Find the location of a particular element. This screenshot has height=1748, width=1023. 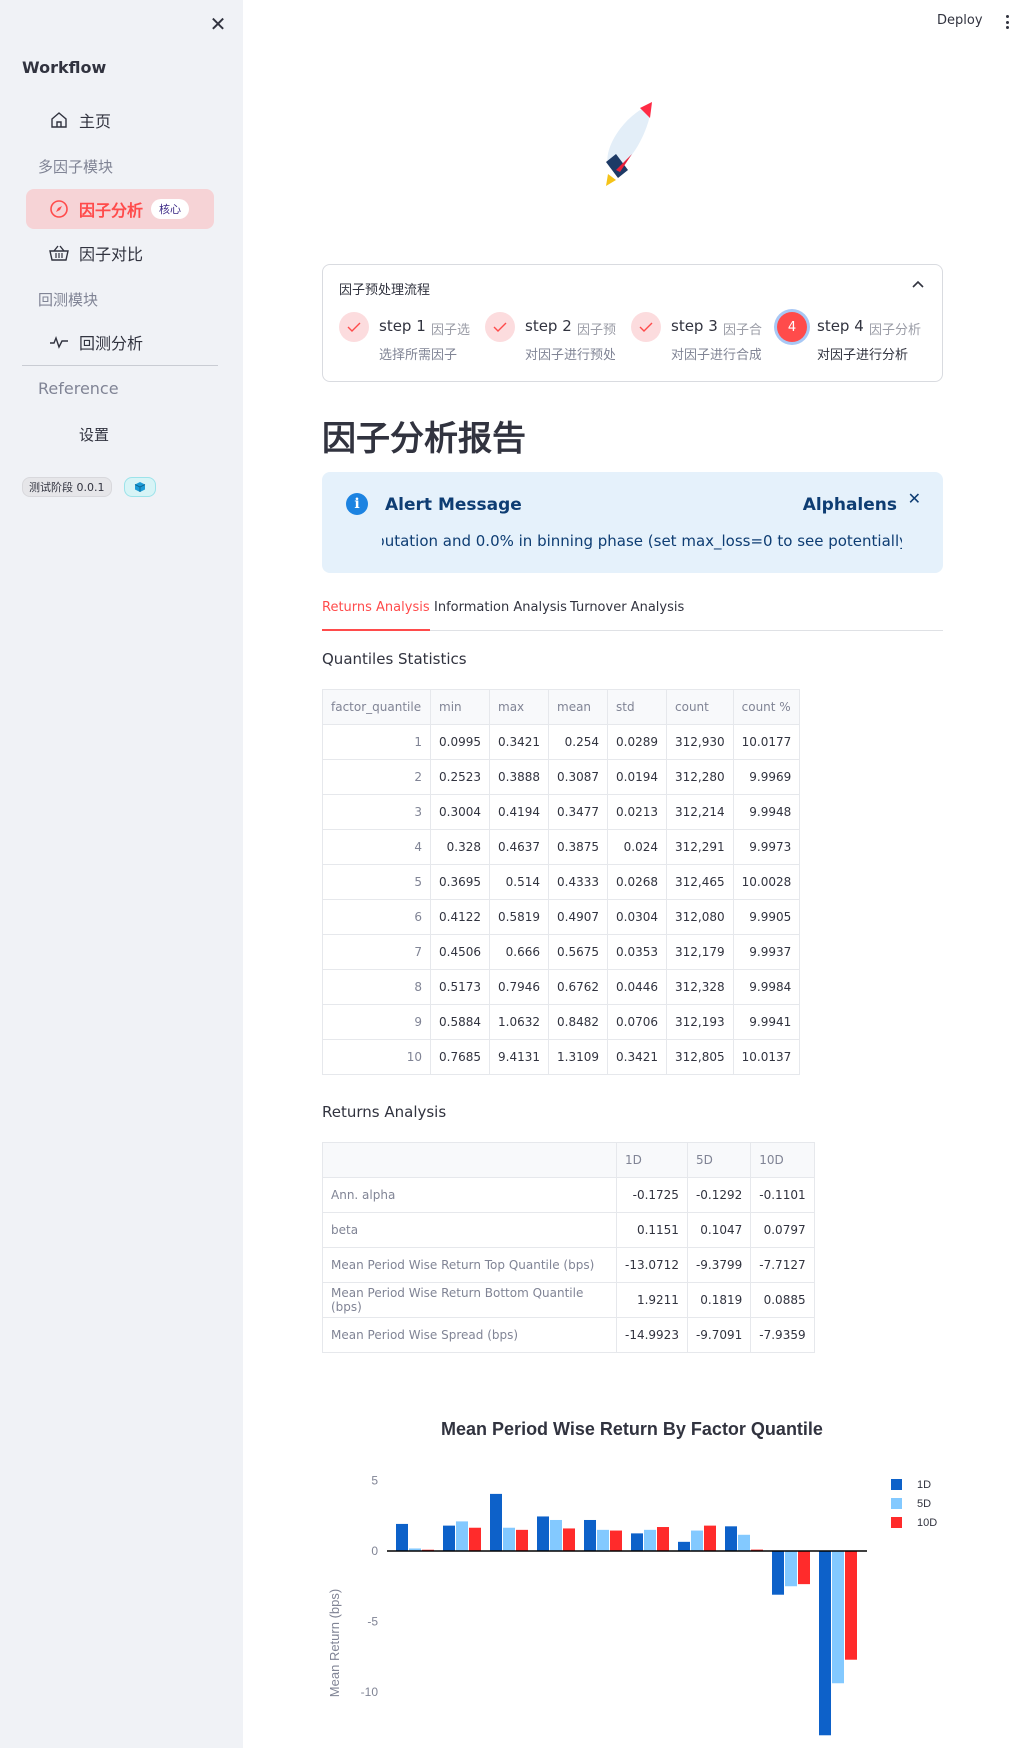

alert-title: Alert Message is located at coordinates (453, 505).